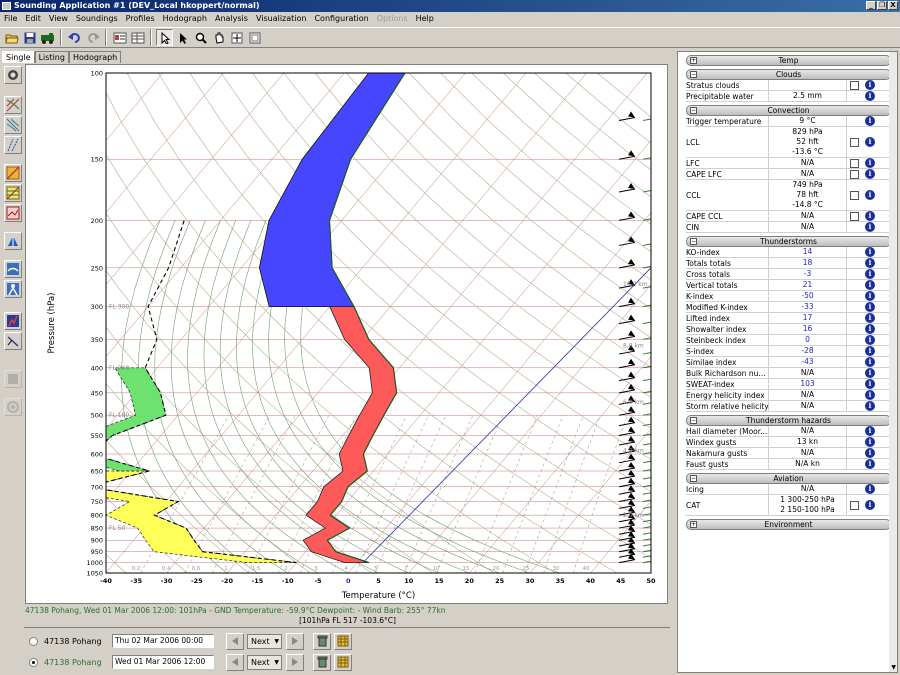 This screenshot has width=900, height=675. Describe the element at coordinates (13, 173) in the screenshot. I see `grid-orange-icon` at that location.